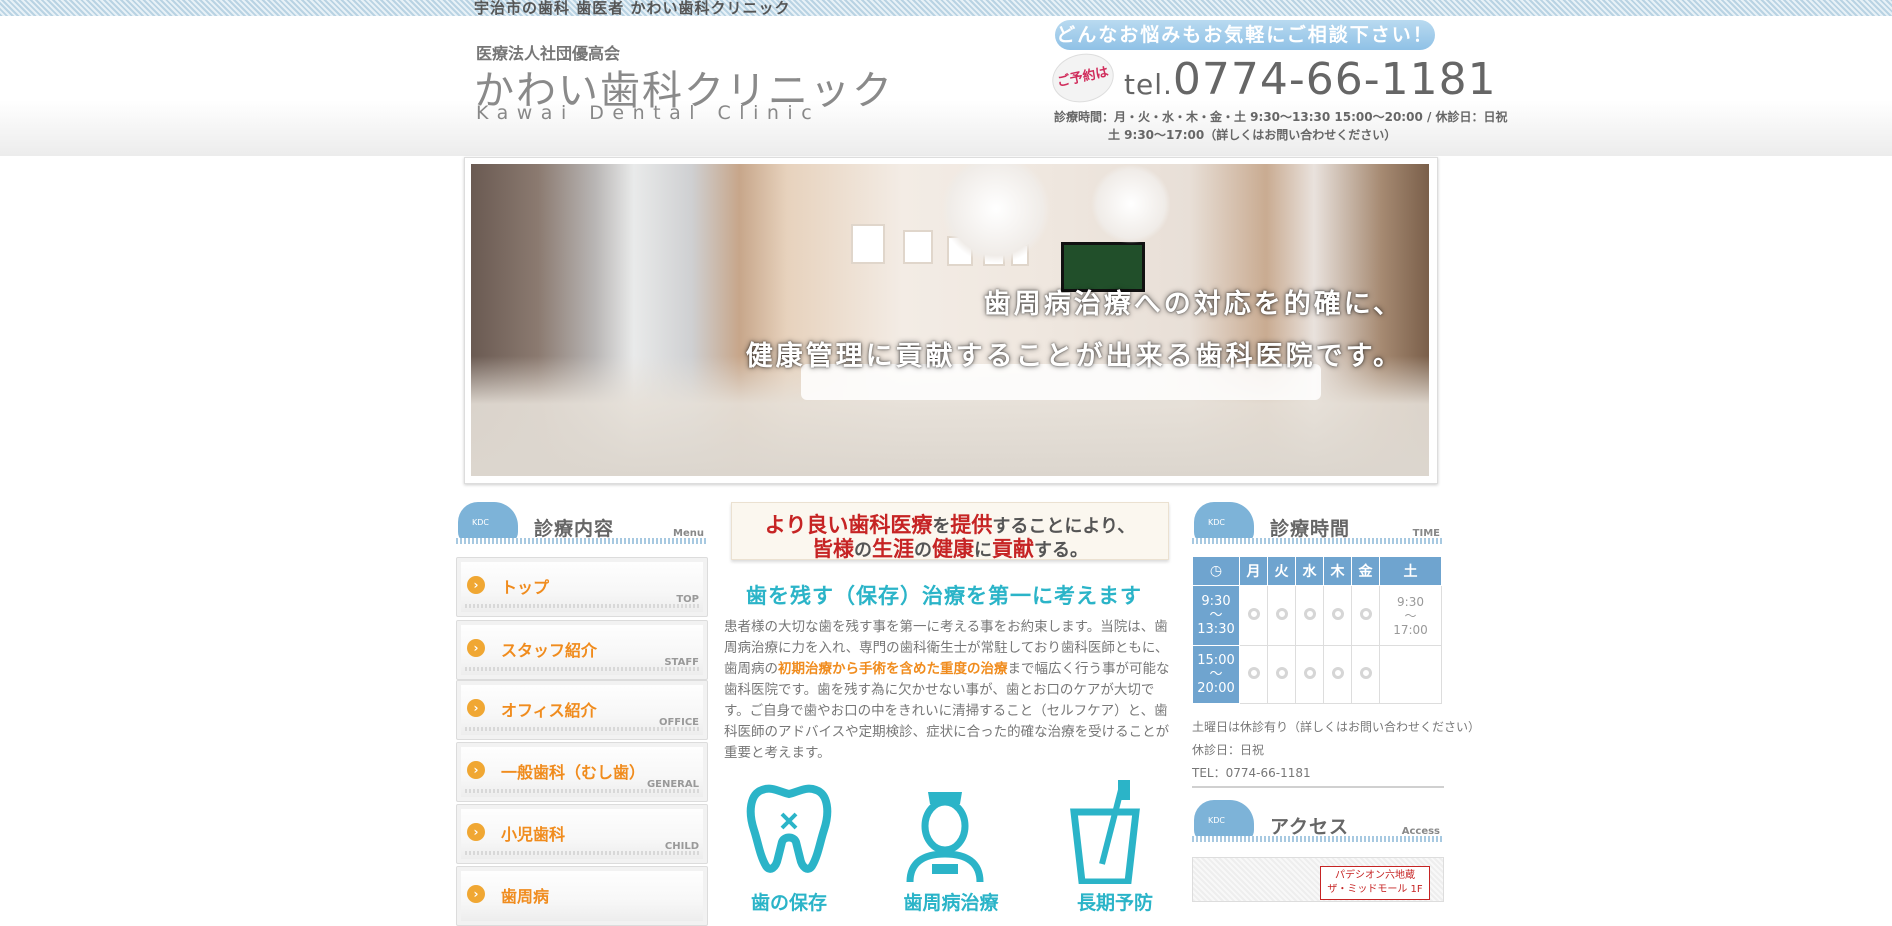 This screenshot has height=926, width=1892. I want to click on highlight-text: 初期治療から手術を含めた重度の治療, so click(893, 669).